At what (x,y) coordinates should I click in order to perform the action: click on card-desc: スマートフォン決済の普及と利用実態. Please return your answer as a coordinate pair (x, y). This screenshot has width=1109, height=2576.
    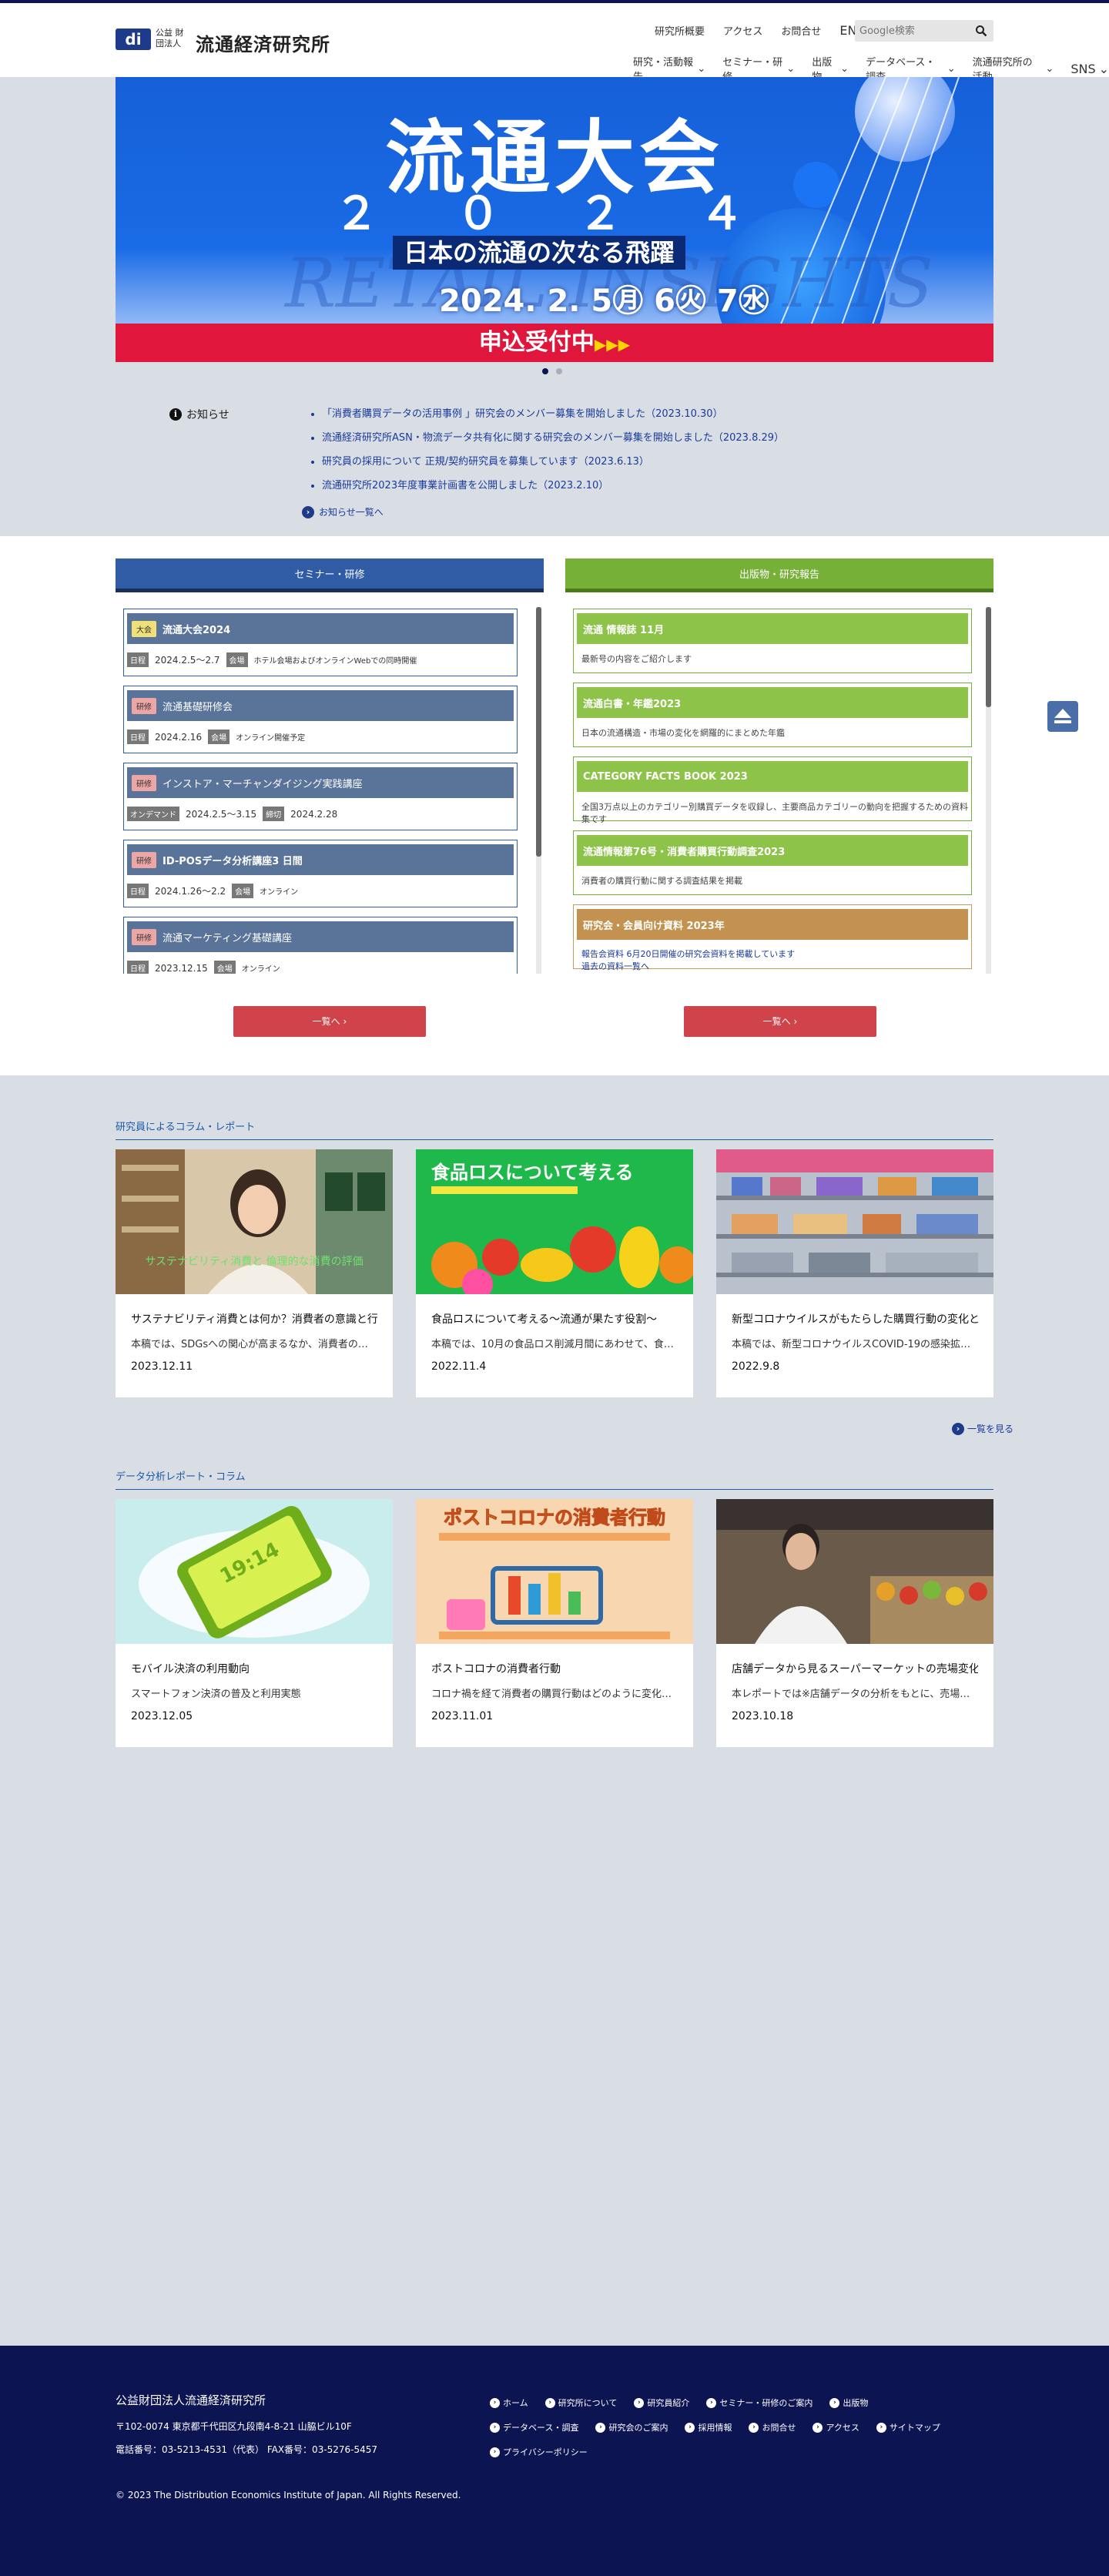
    Looking at the image, I should click on (216, 1694).